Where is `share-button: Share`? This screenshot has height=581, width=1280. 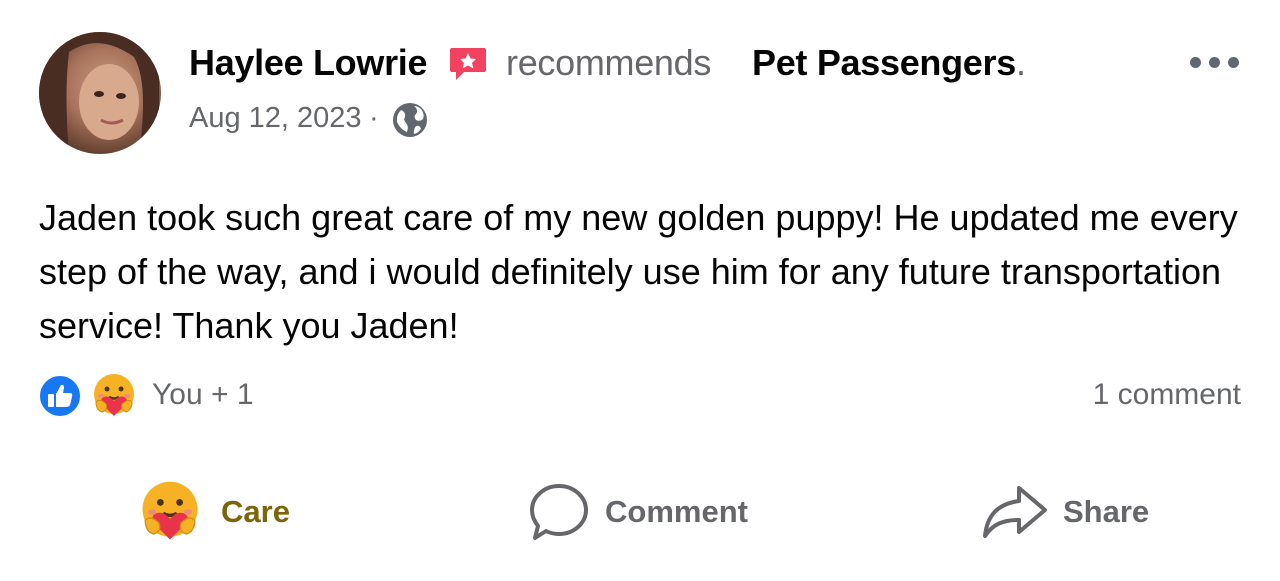 share-button: Share is located at coordinates (1065, 512).